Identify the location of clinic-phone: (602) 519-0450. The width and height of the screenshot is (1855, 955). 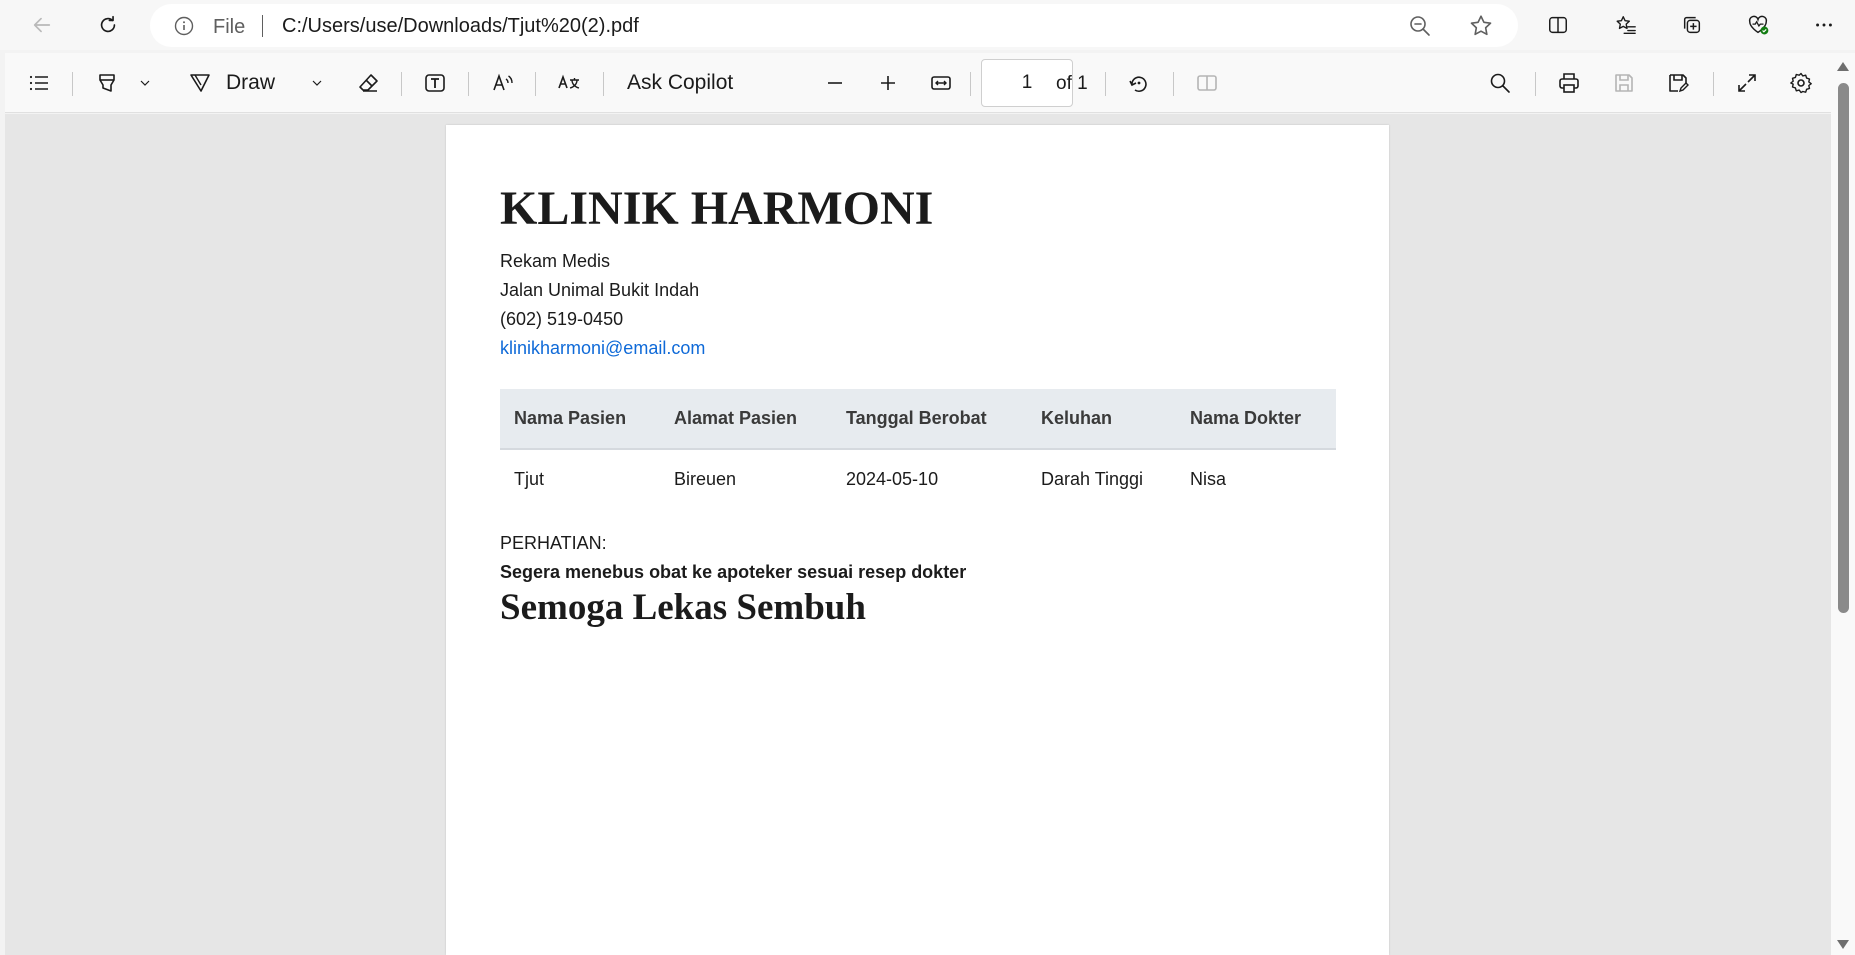
(562, 319).